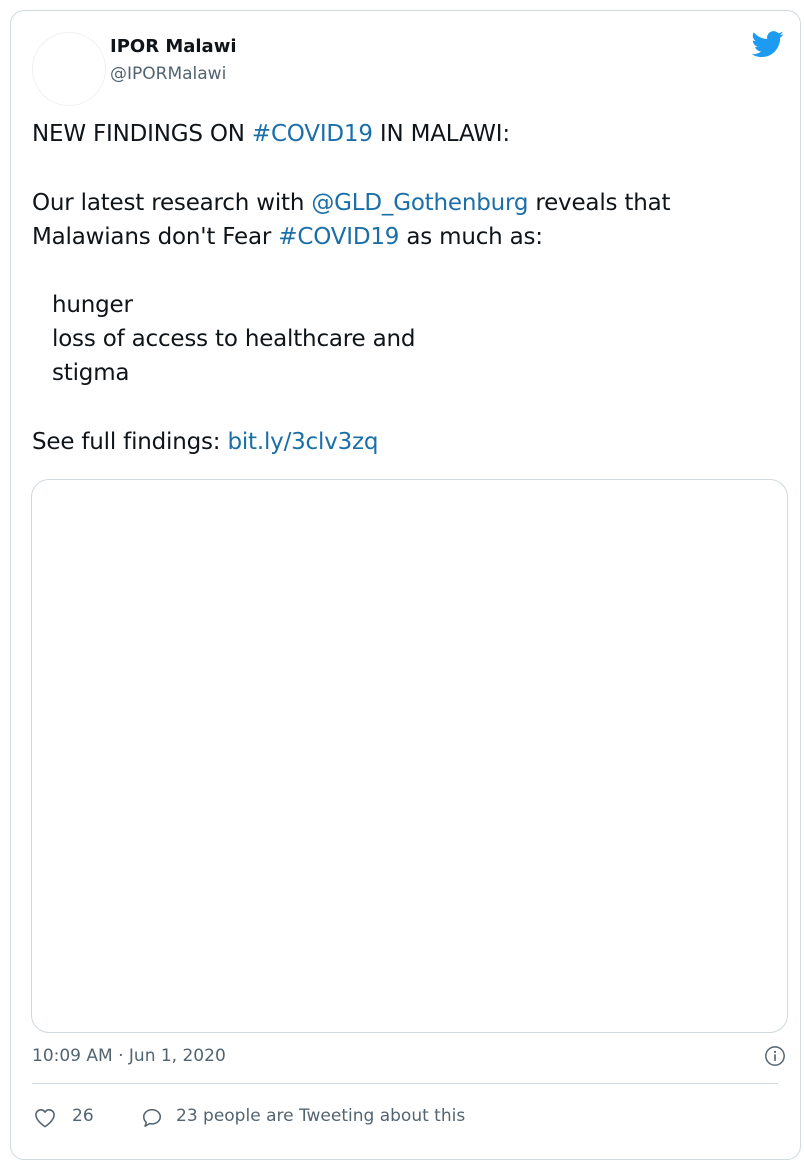 This screenshot has height=1160, width=804. Describe the element at coordinates (83, 1116) in the screenshot. I see `like-count: 26` at that location.